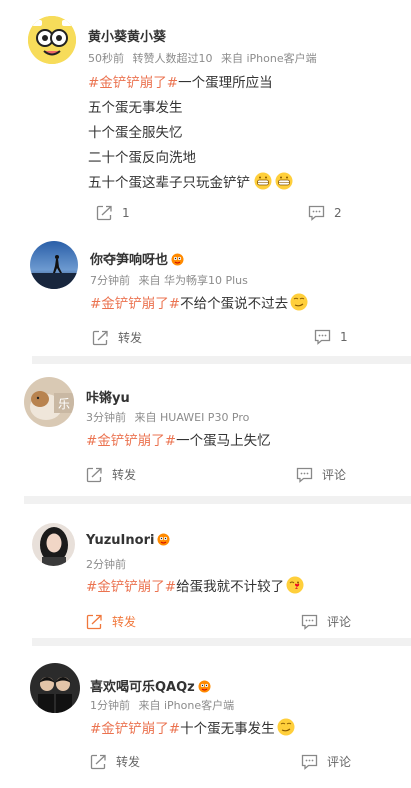 Image resolution: width=411 pixels, height=788 pixels. I want to click on username: 黄小葵黄小葵, so click(127, 35).